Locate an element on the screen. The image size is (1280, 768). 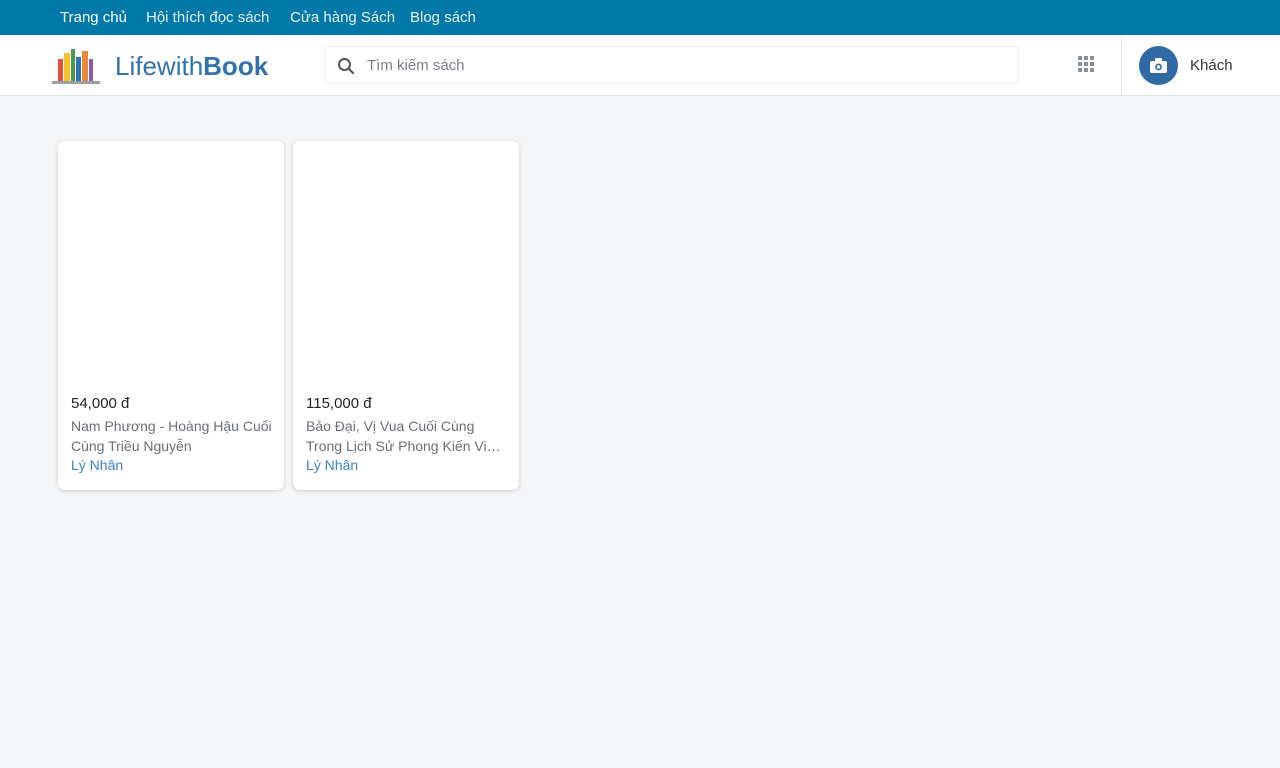
site-logo-text: LifewithBook is located at coordinates (191, 66).